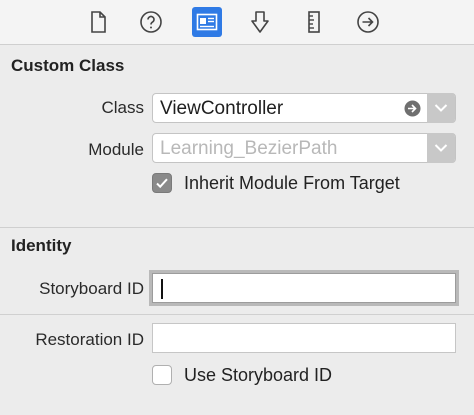 The height and width of the screenshot is (415, 474). I want to click on module-placeholder: Learning_BezierPath, so click(248, 149).